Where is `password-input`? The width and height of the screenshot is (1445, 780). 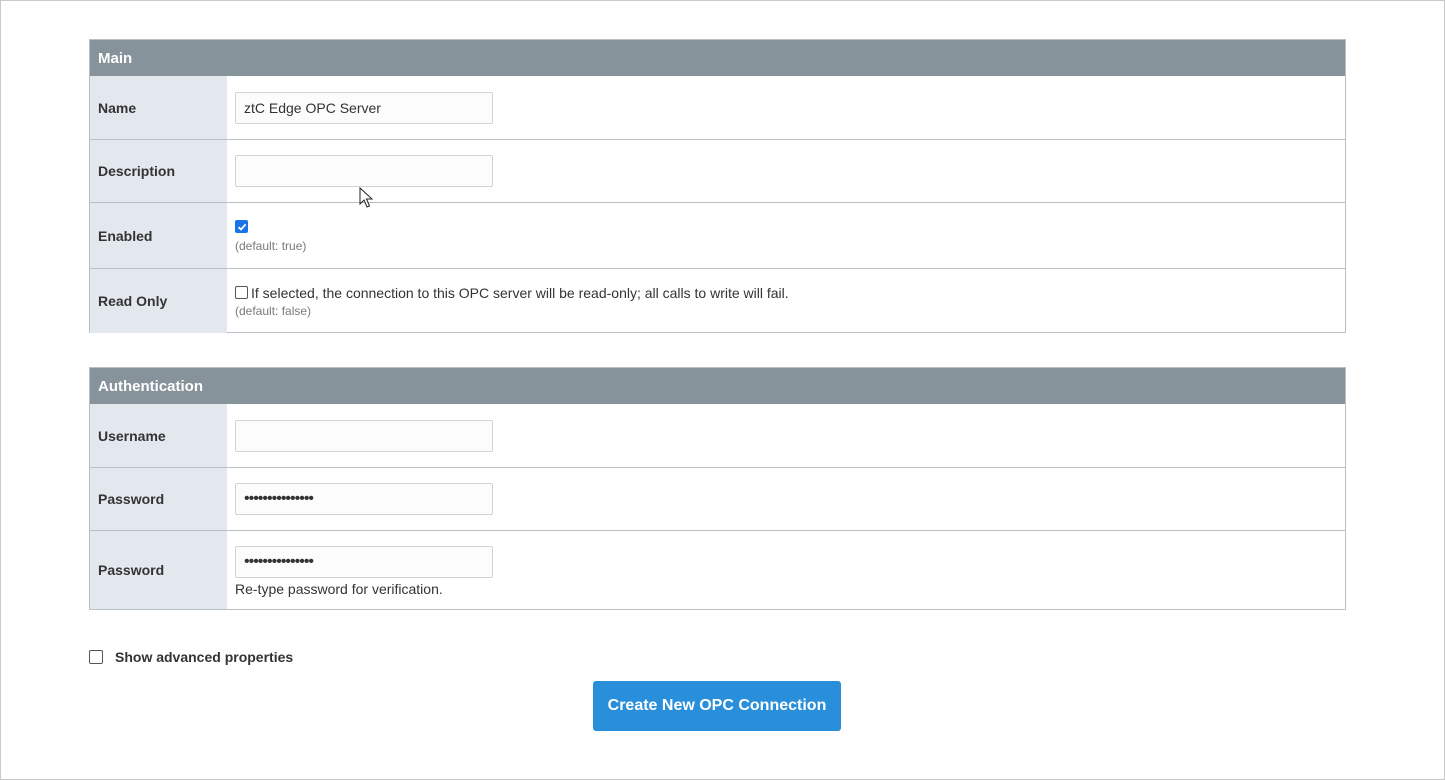
password-input is located at coordinates (364, 499).